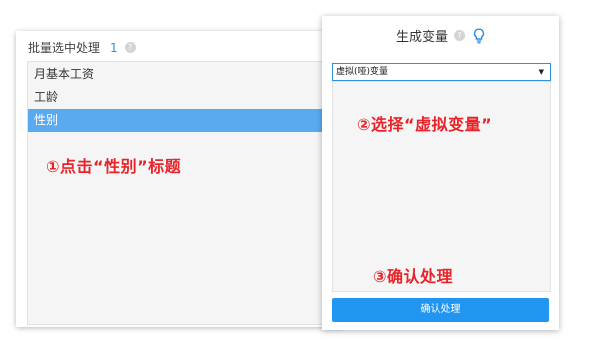 The height and width of the screenshot is (342, 592). I want to click on annotation-step-2: ②选择“虚拟变量”, so click(425, 124).